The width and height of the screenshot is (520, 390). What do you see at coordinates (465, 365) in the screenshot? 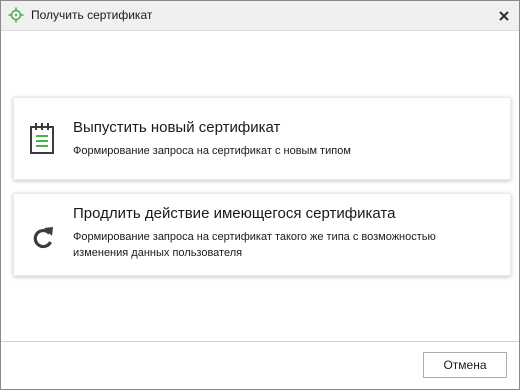
I see `cancel-button: Отмена` at bounding box center [465, 365].